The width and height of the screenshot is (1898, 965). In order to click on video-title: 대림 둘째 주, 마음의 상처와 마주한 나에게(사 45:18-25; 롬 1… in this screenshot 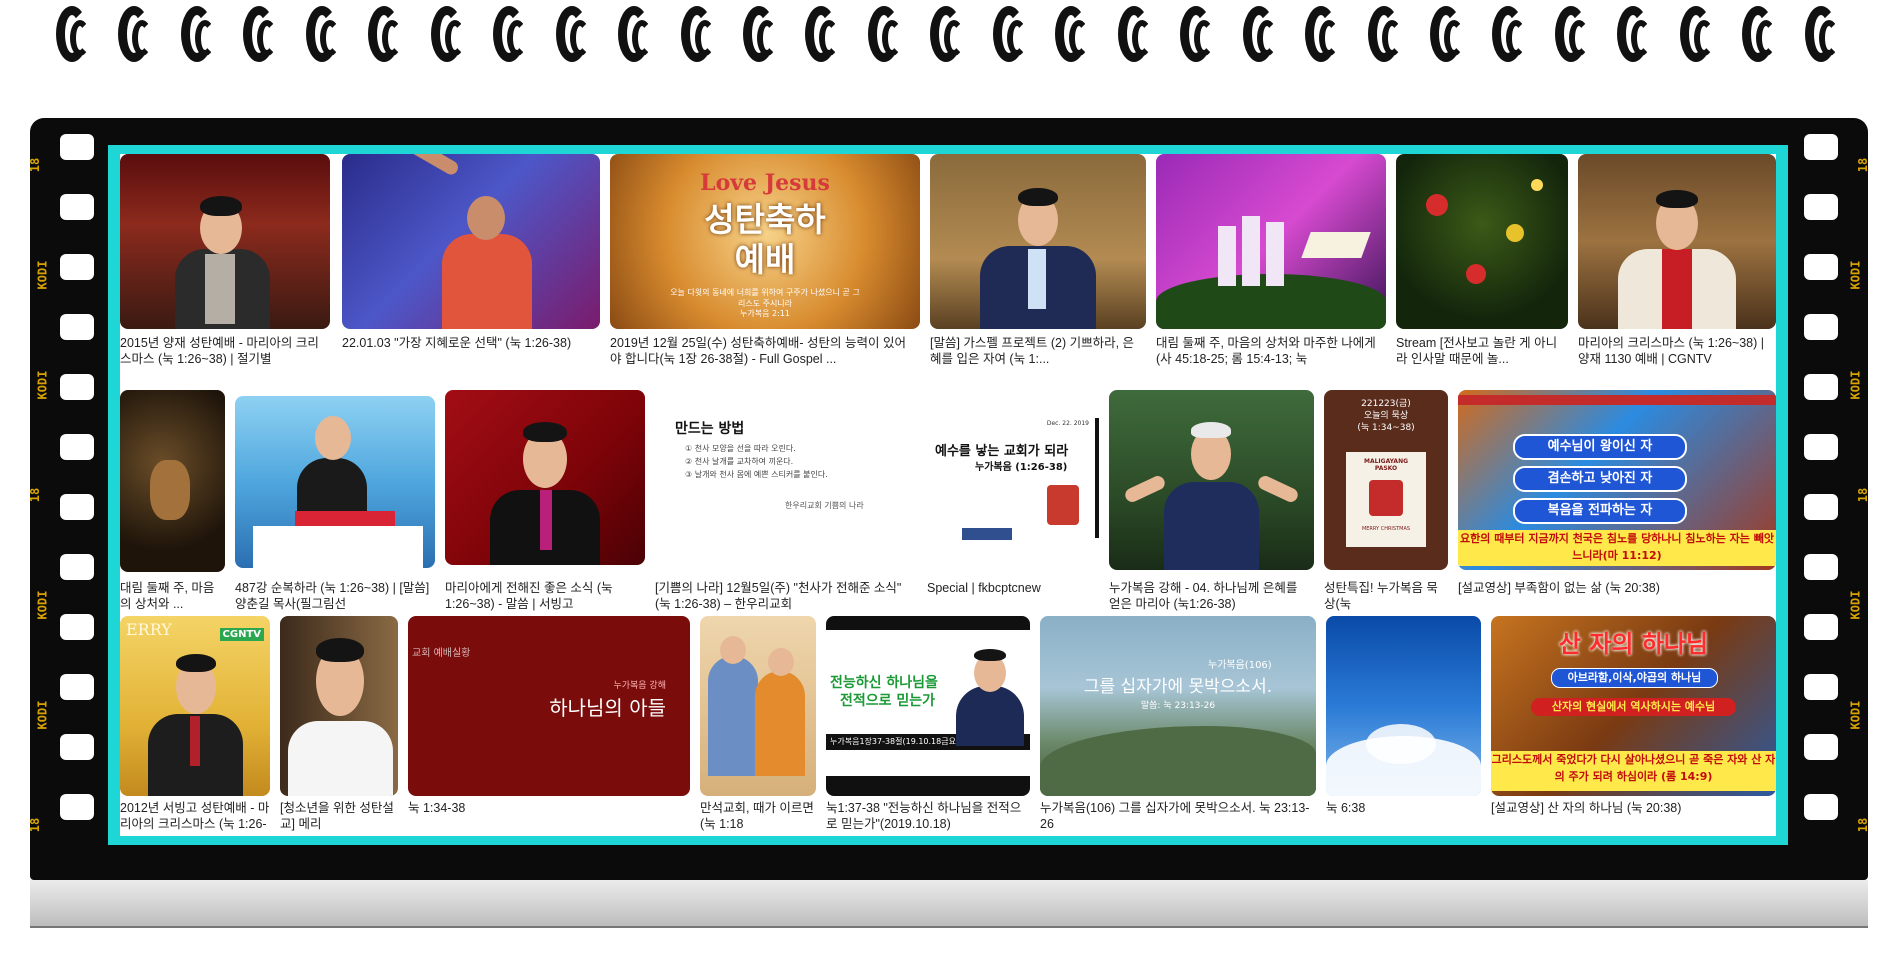, I will do `click(1266, 352)`.